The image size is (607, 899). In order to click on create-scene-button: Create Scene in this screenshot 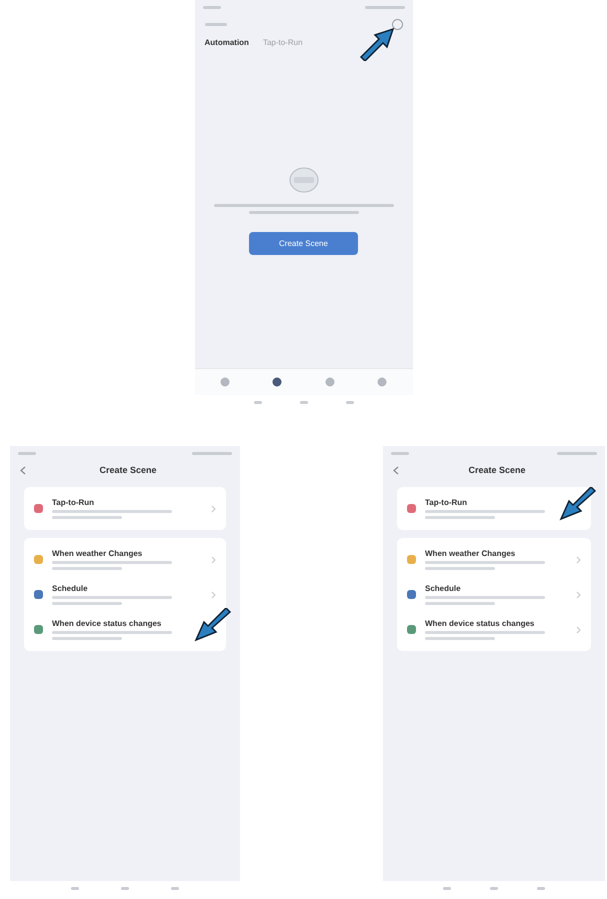, I will do `click(303, 243)`.